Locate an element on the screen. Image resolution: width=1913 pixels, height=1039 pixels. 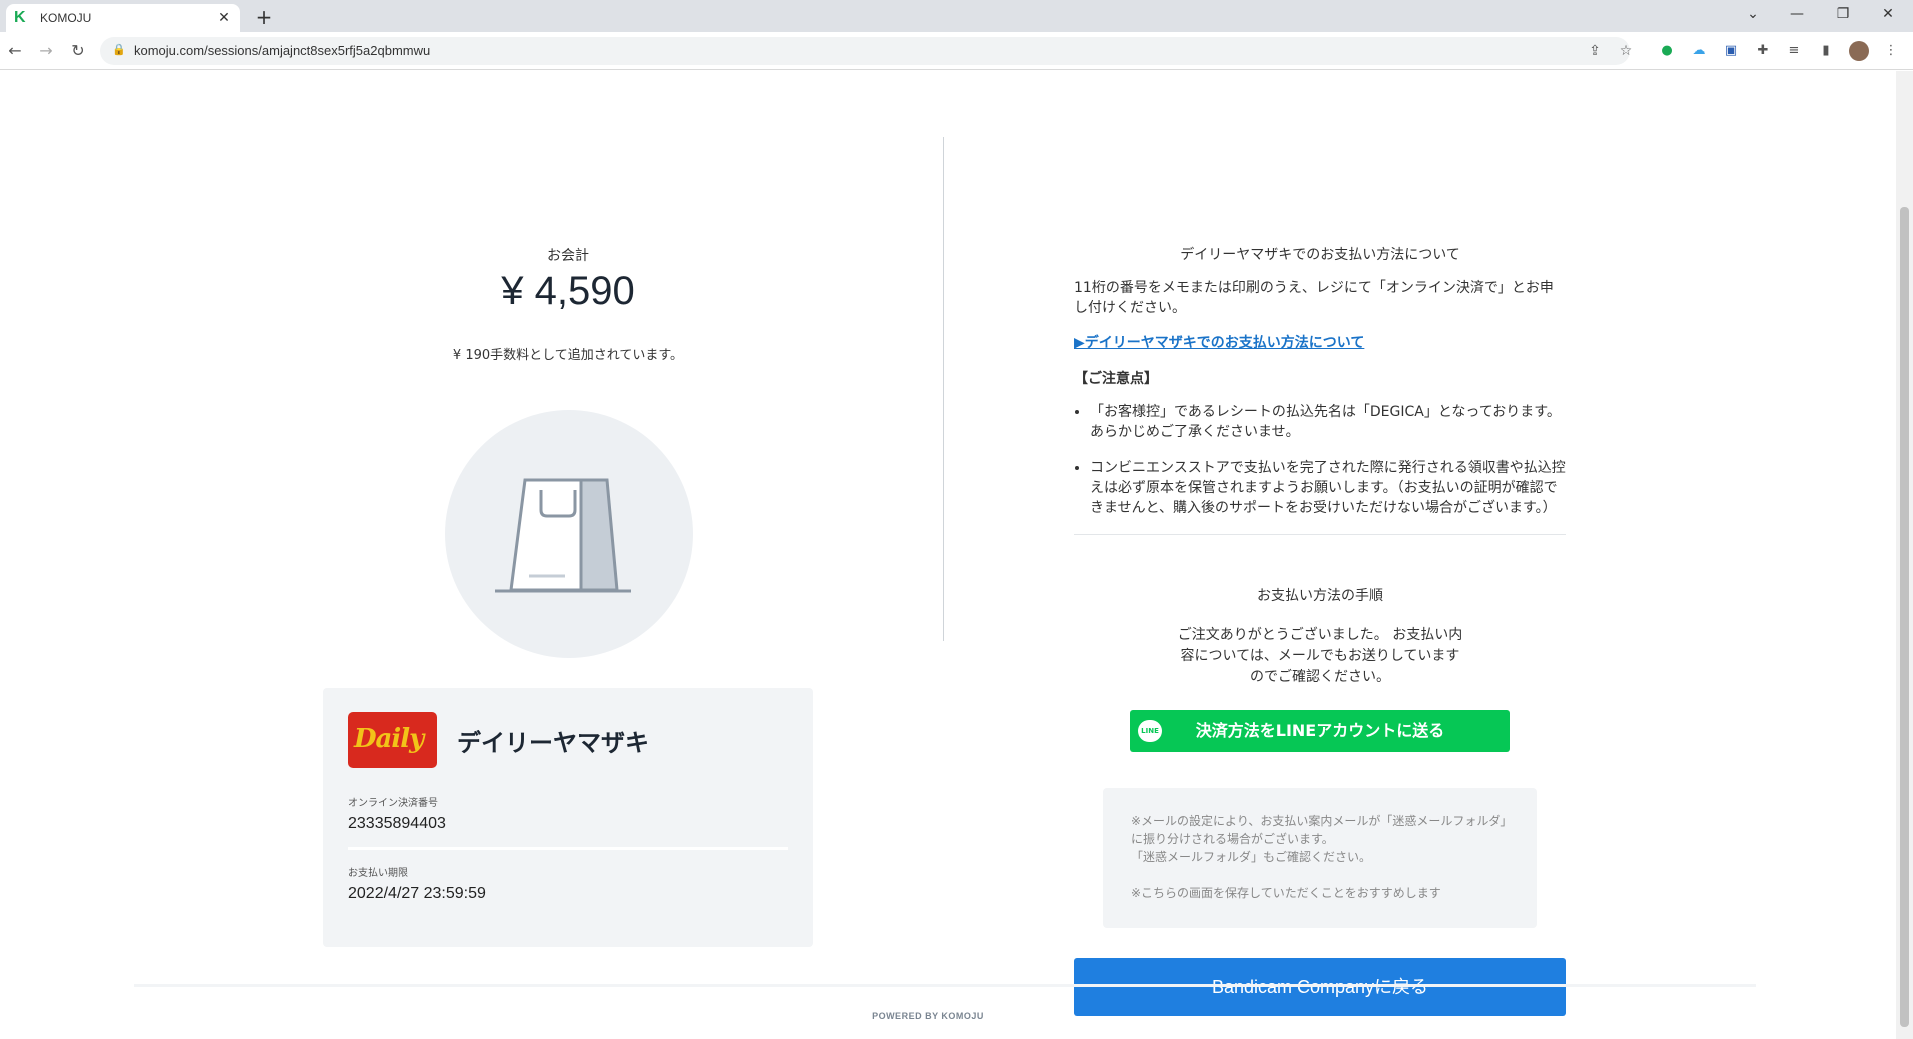
scrollbar-thumb is located at coordinates (1904, 617).